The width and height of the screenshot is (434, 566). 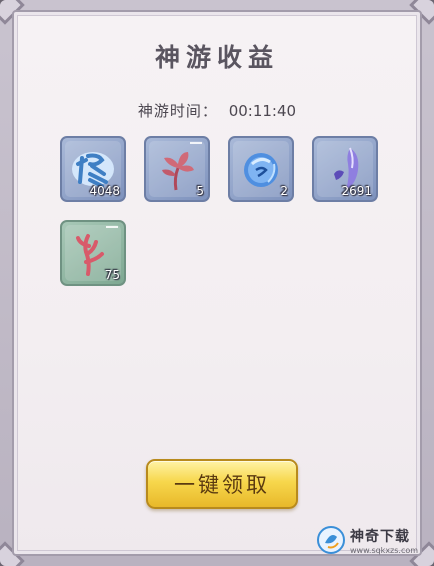 I want to click on reward-slot-red-herb: 5, so click(x=177, y=169).